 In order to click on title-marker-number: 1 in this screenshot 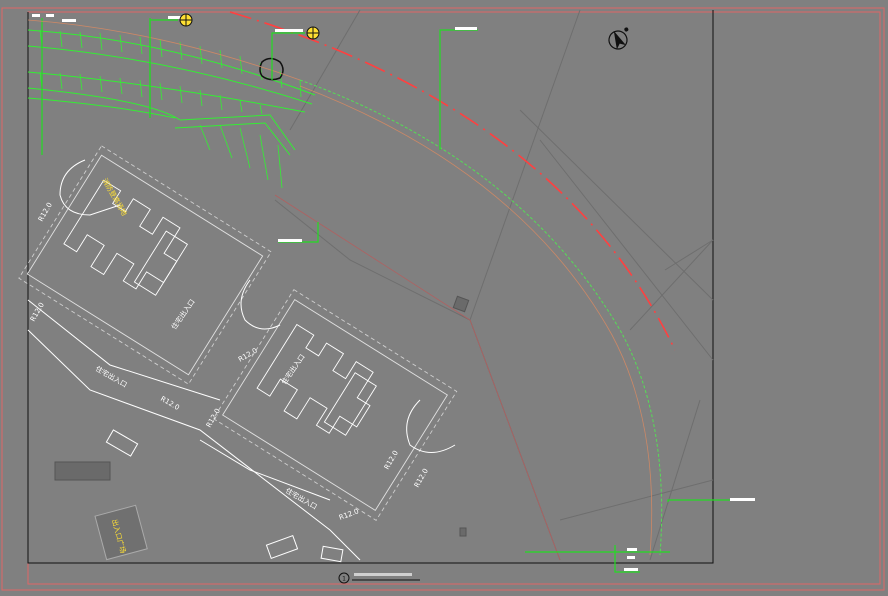, I will do `click(344, 579)`.